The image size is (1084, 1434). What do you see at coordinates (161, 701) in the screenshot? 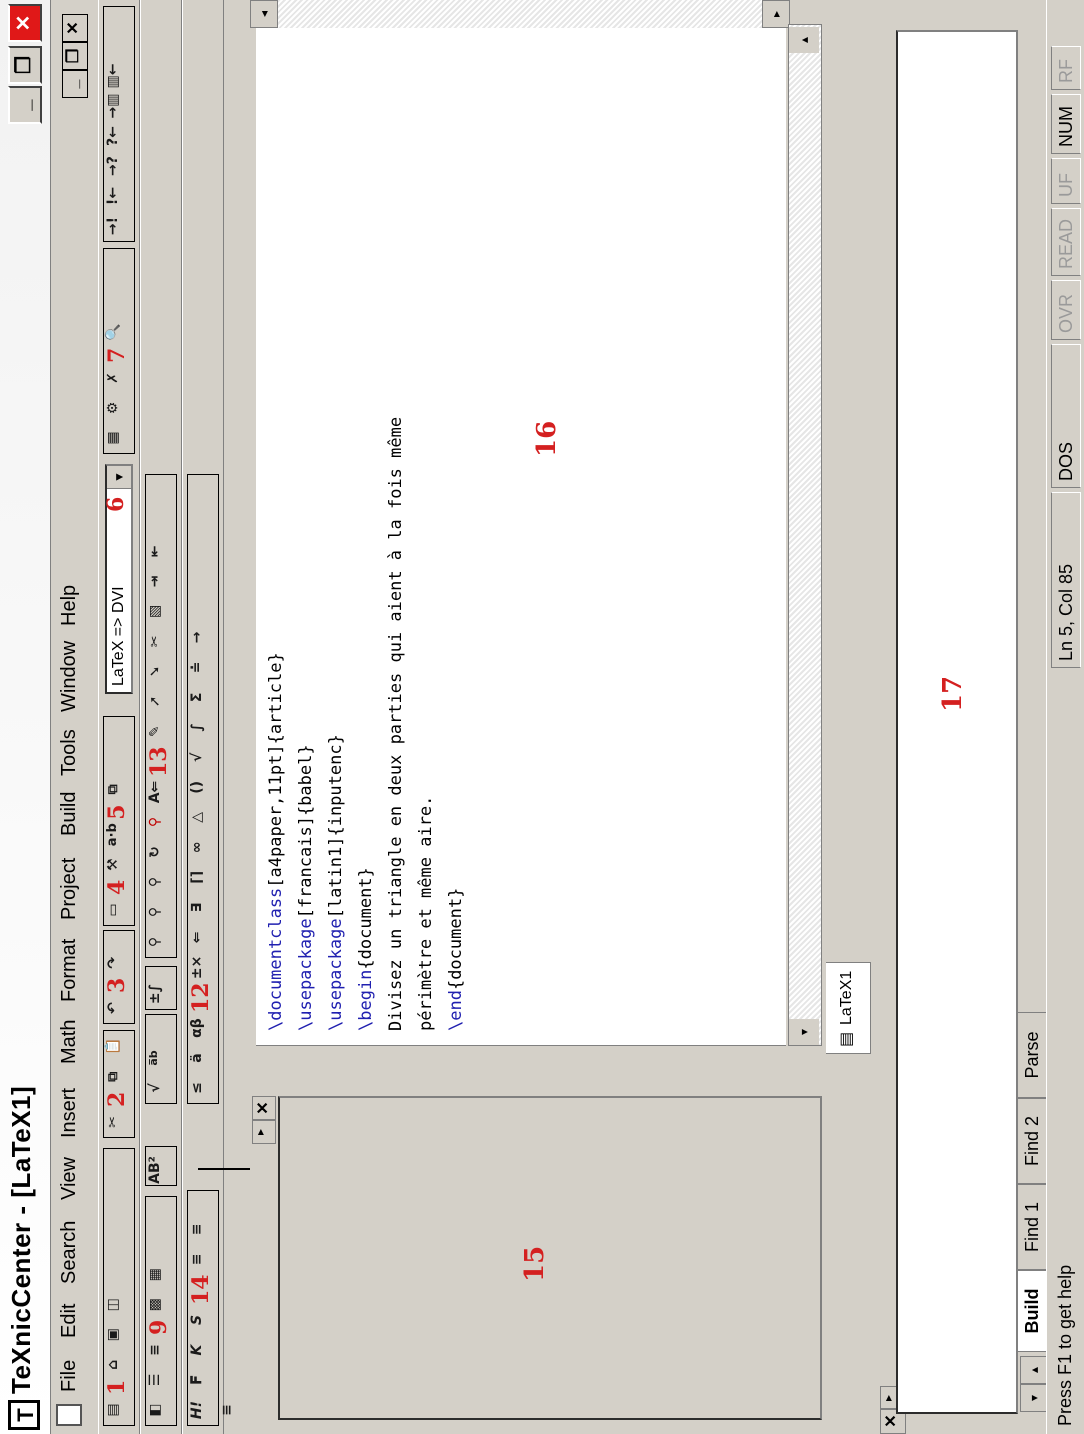
I see `next-bookmark-icon: ➚` at bounding box center [161, 701].